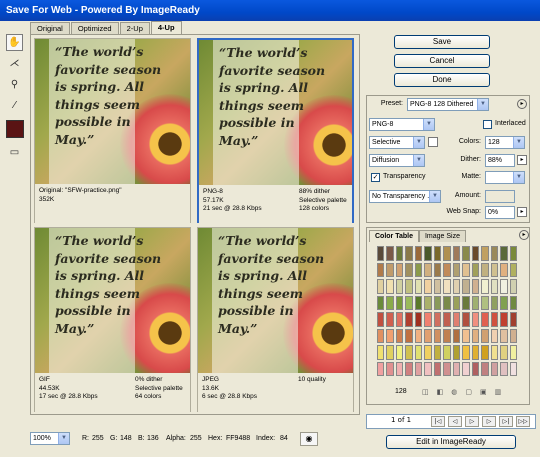 This screenshot has height=457, width=540. What do you see at coordinates (505, 142) in the screenshot?
I see `colors-select: 128 ▼` at bounding box center [505, 142].